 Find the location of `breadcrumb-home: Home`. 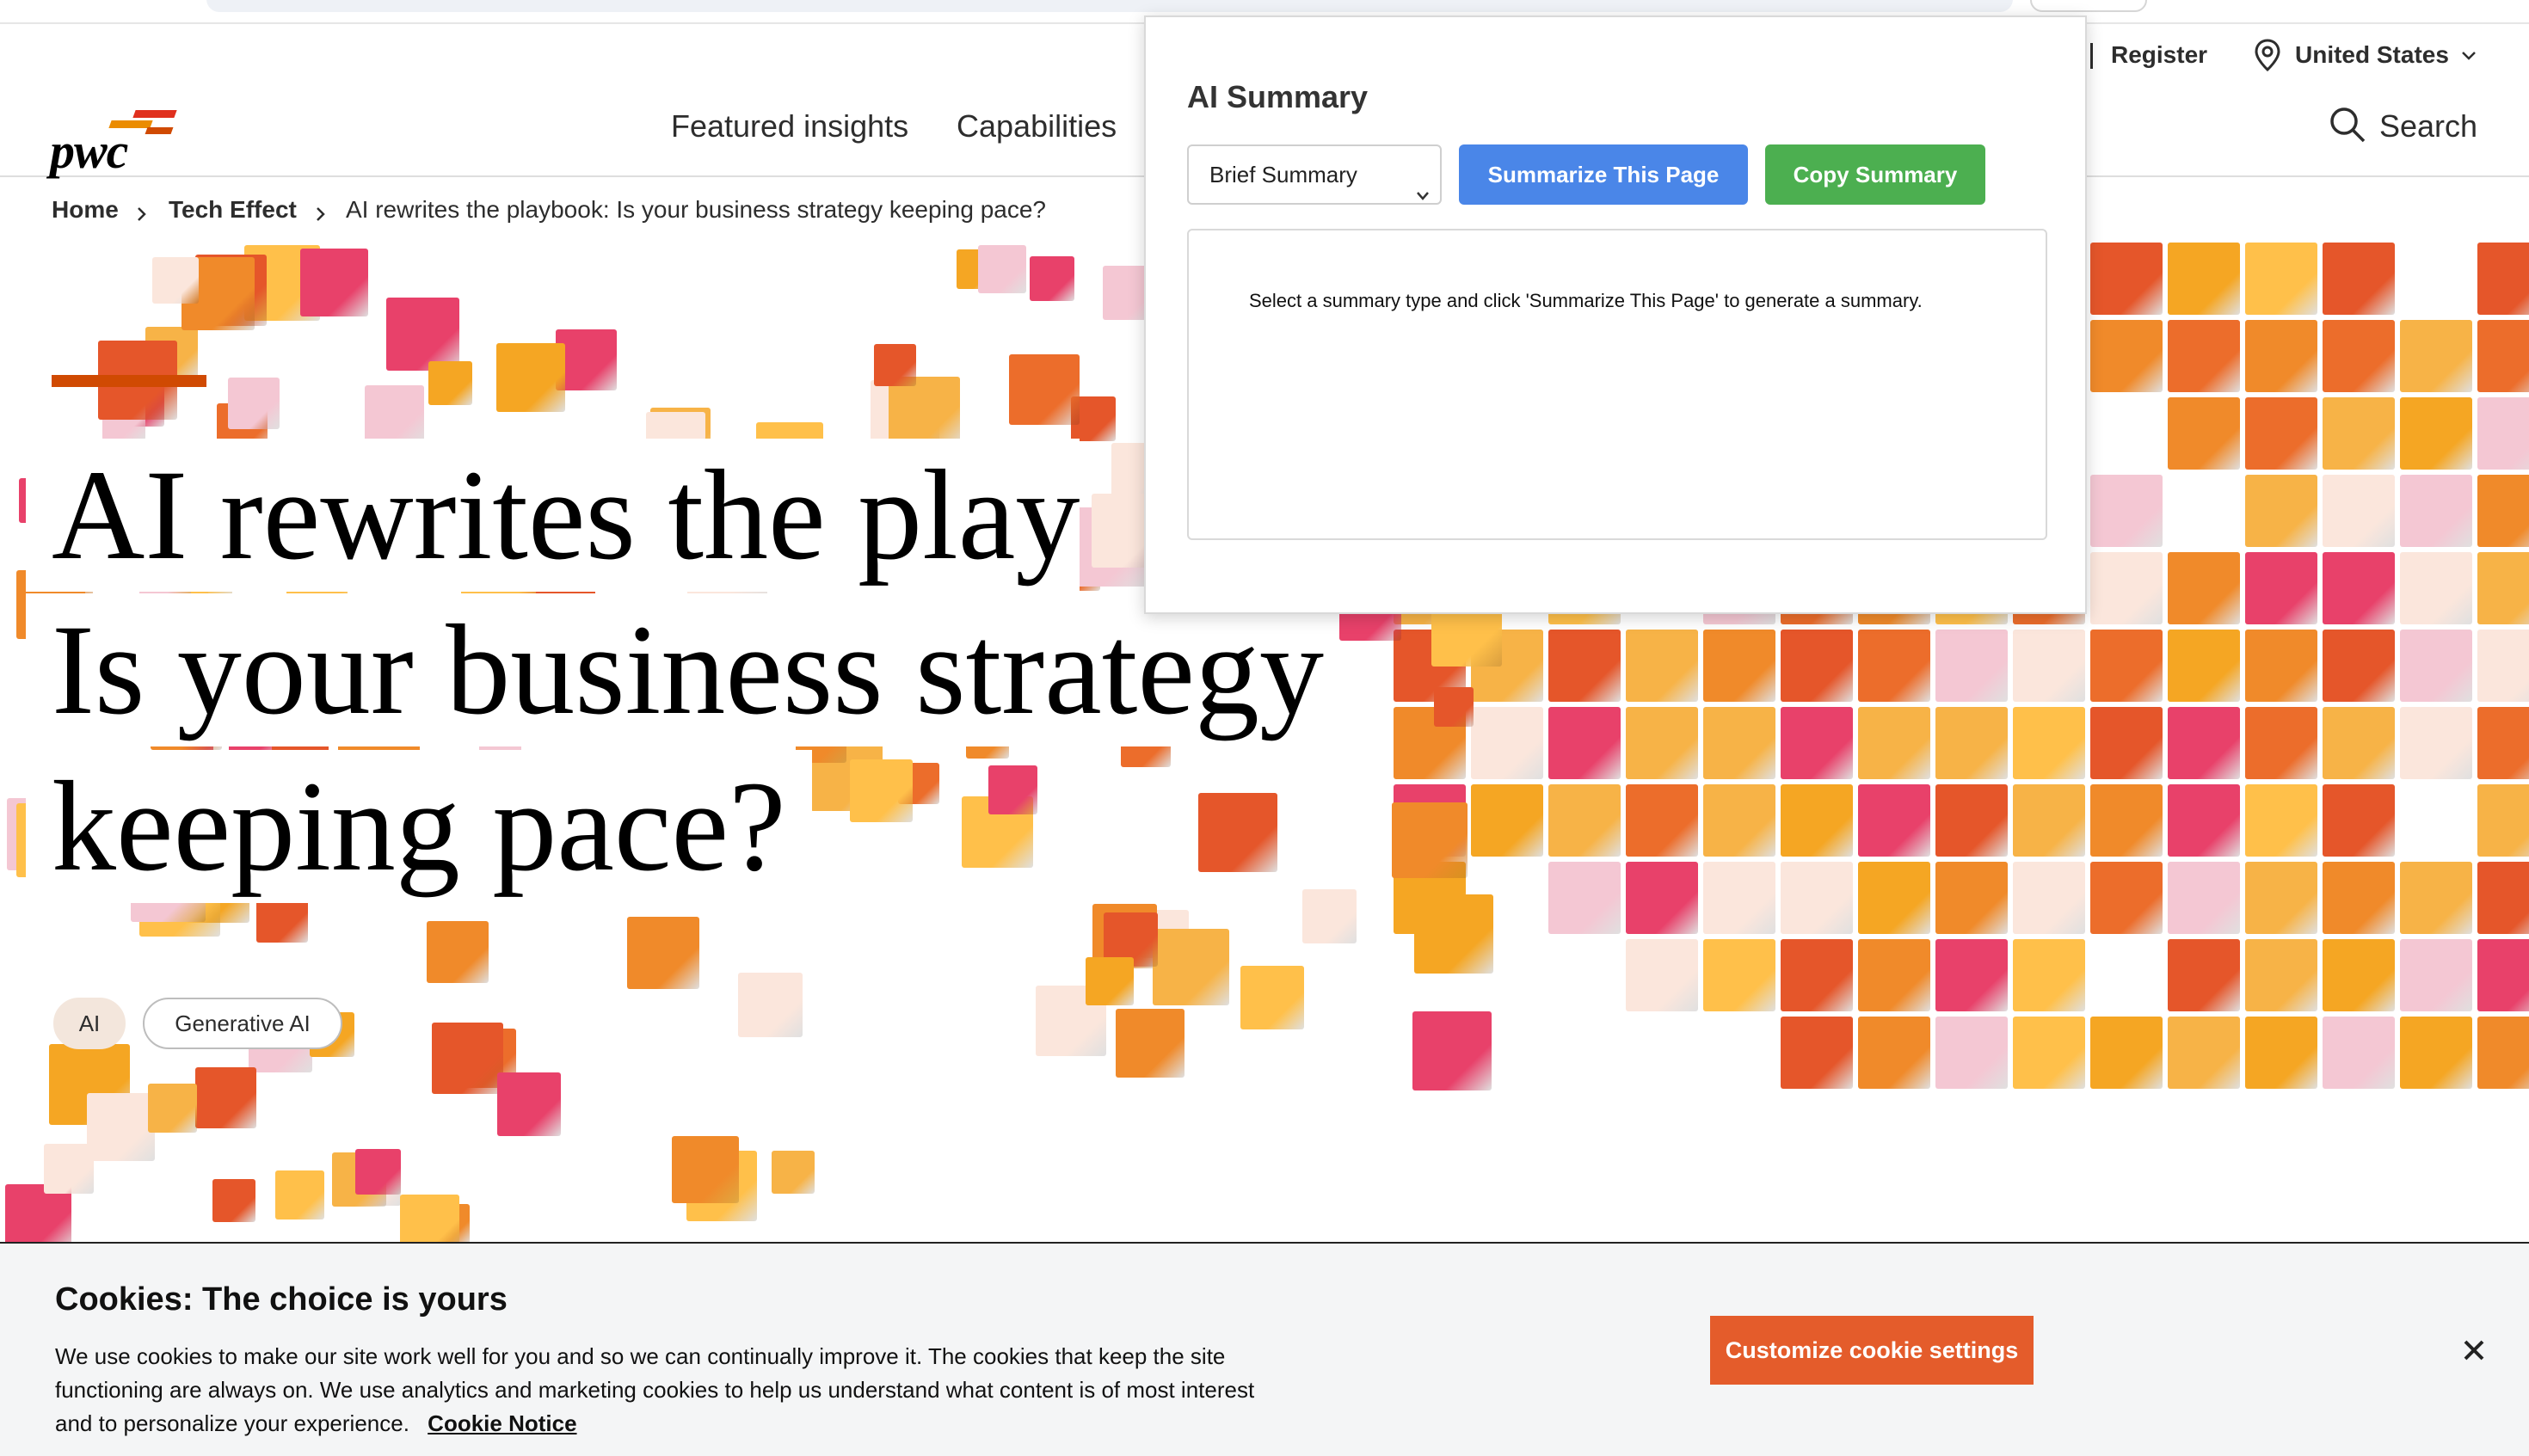

breadcrumb-home: Home is located at coordinates (85, 210).